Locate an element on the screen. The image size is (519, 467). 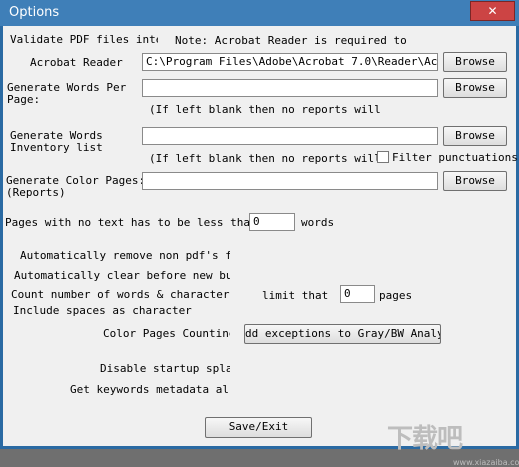
acrobat-browse-button: Browse is located at coordinates (475, 62).